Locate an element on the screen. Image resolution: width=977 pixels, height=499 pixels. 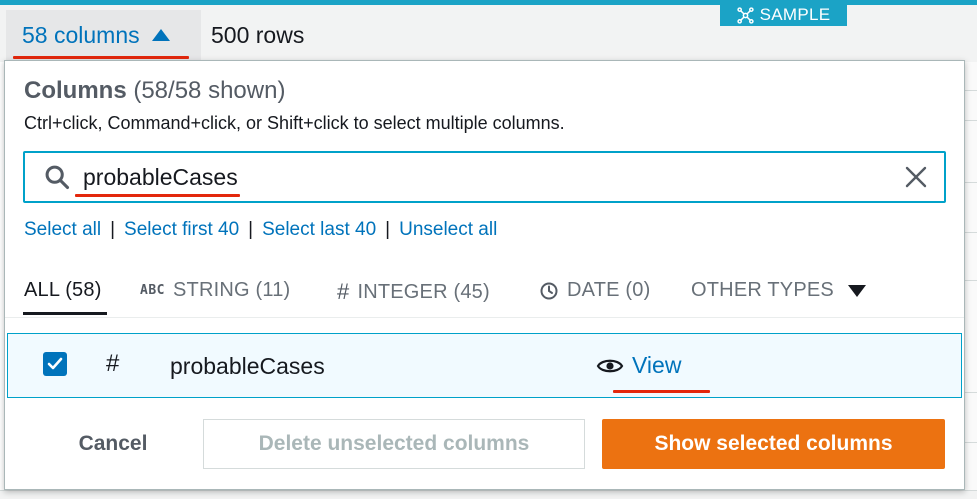
sample-badge: SAMPLE is located at coordinates (783, 15).